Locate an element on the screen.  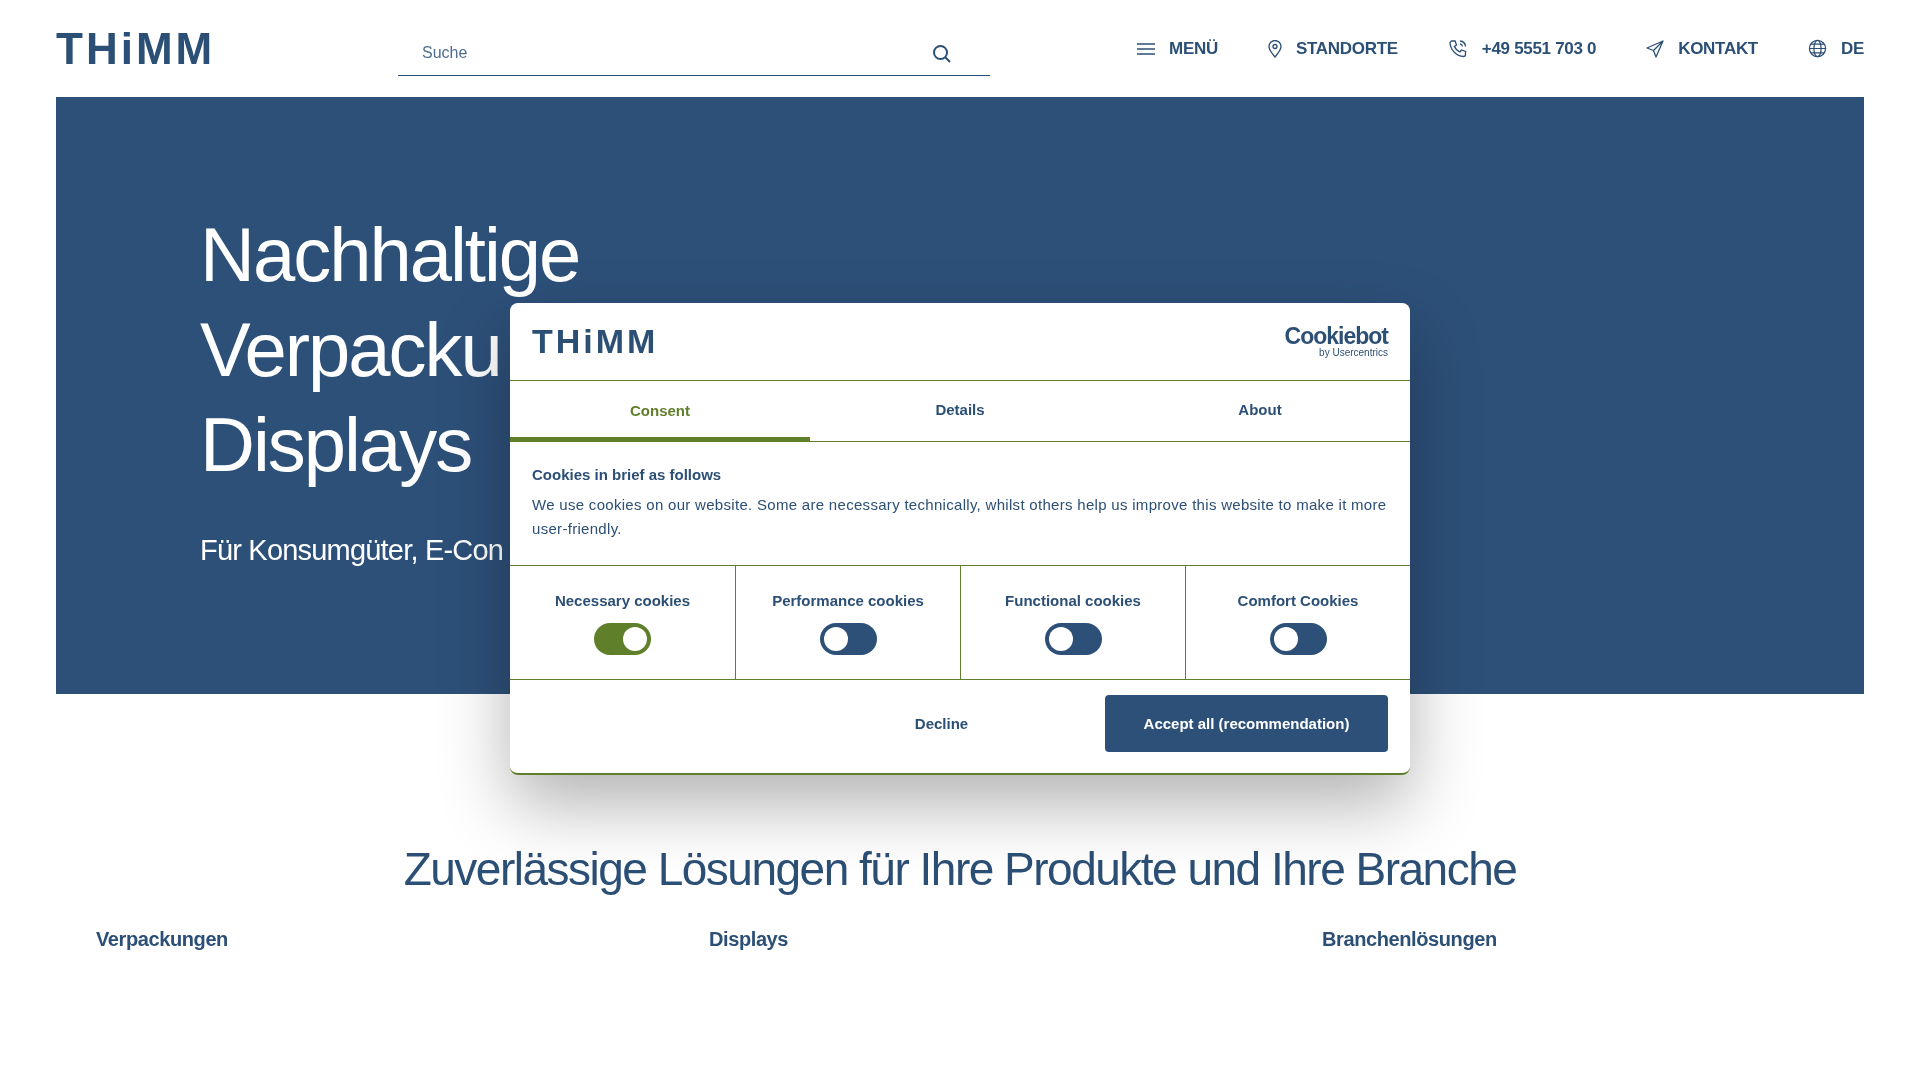
accept-button: Accept all (recommendation) is located at coordinates (1246, 723).